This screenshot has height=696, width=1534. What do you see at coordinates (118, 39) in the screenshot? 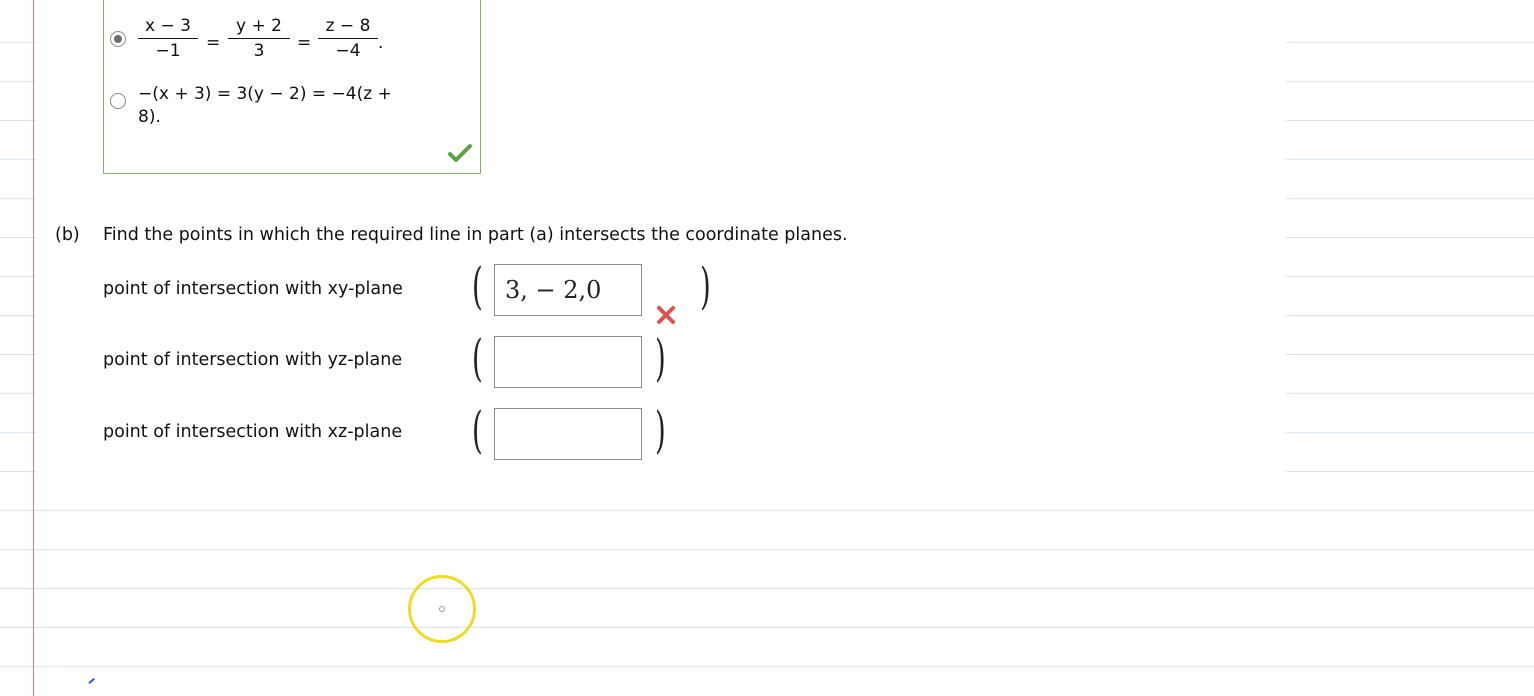
I see `option-1-radio` at bounding box center [118, 39].